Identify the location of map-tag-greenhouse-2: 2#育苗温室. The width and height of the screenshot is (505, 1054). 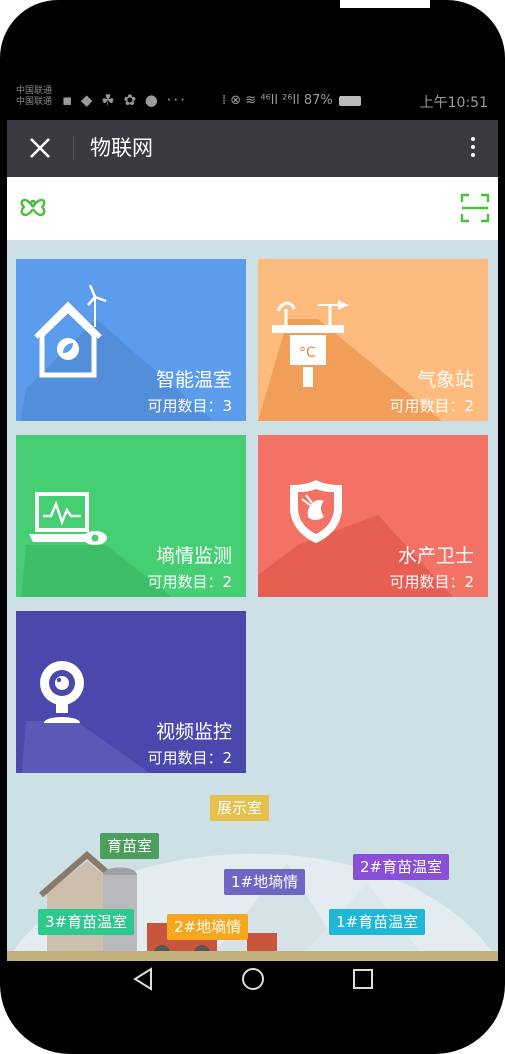
(401, 867).